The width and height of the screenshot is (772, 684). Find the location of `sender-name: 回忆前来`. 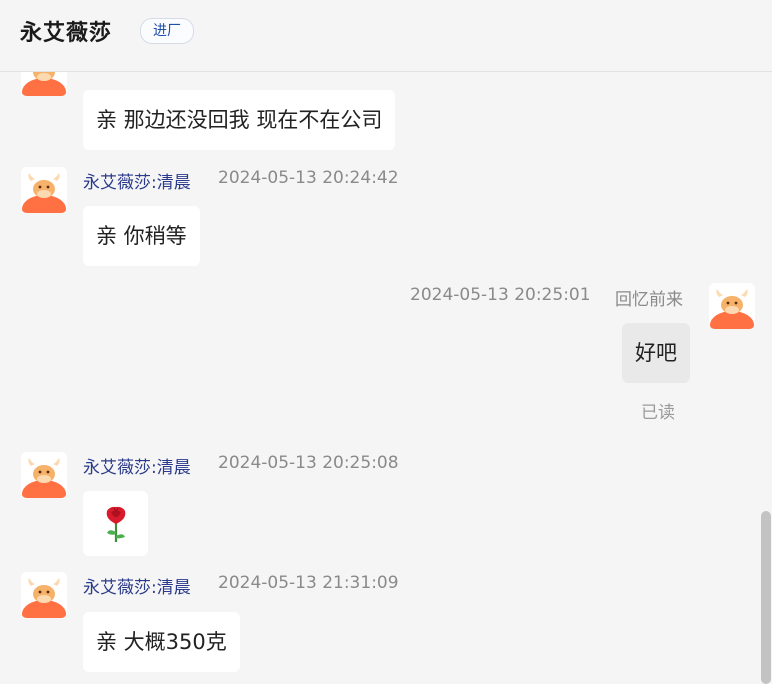

sender-name: 回忆前来 is located at coordinates (649, 297).